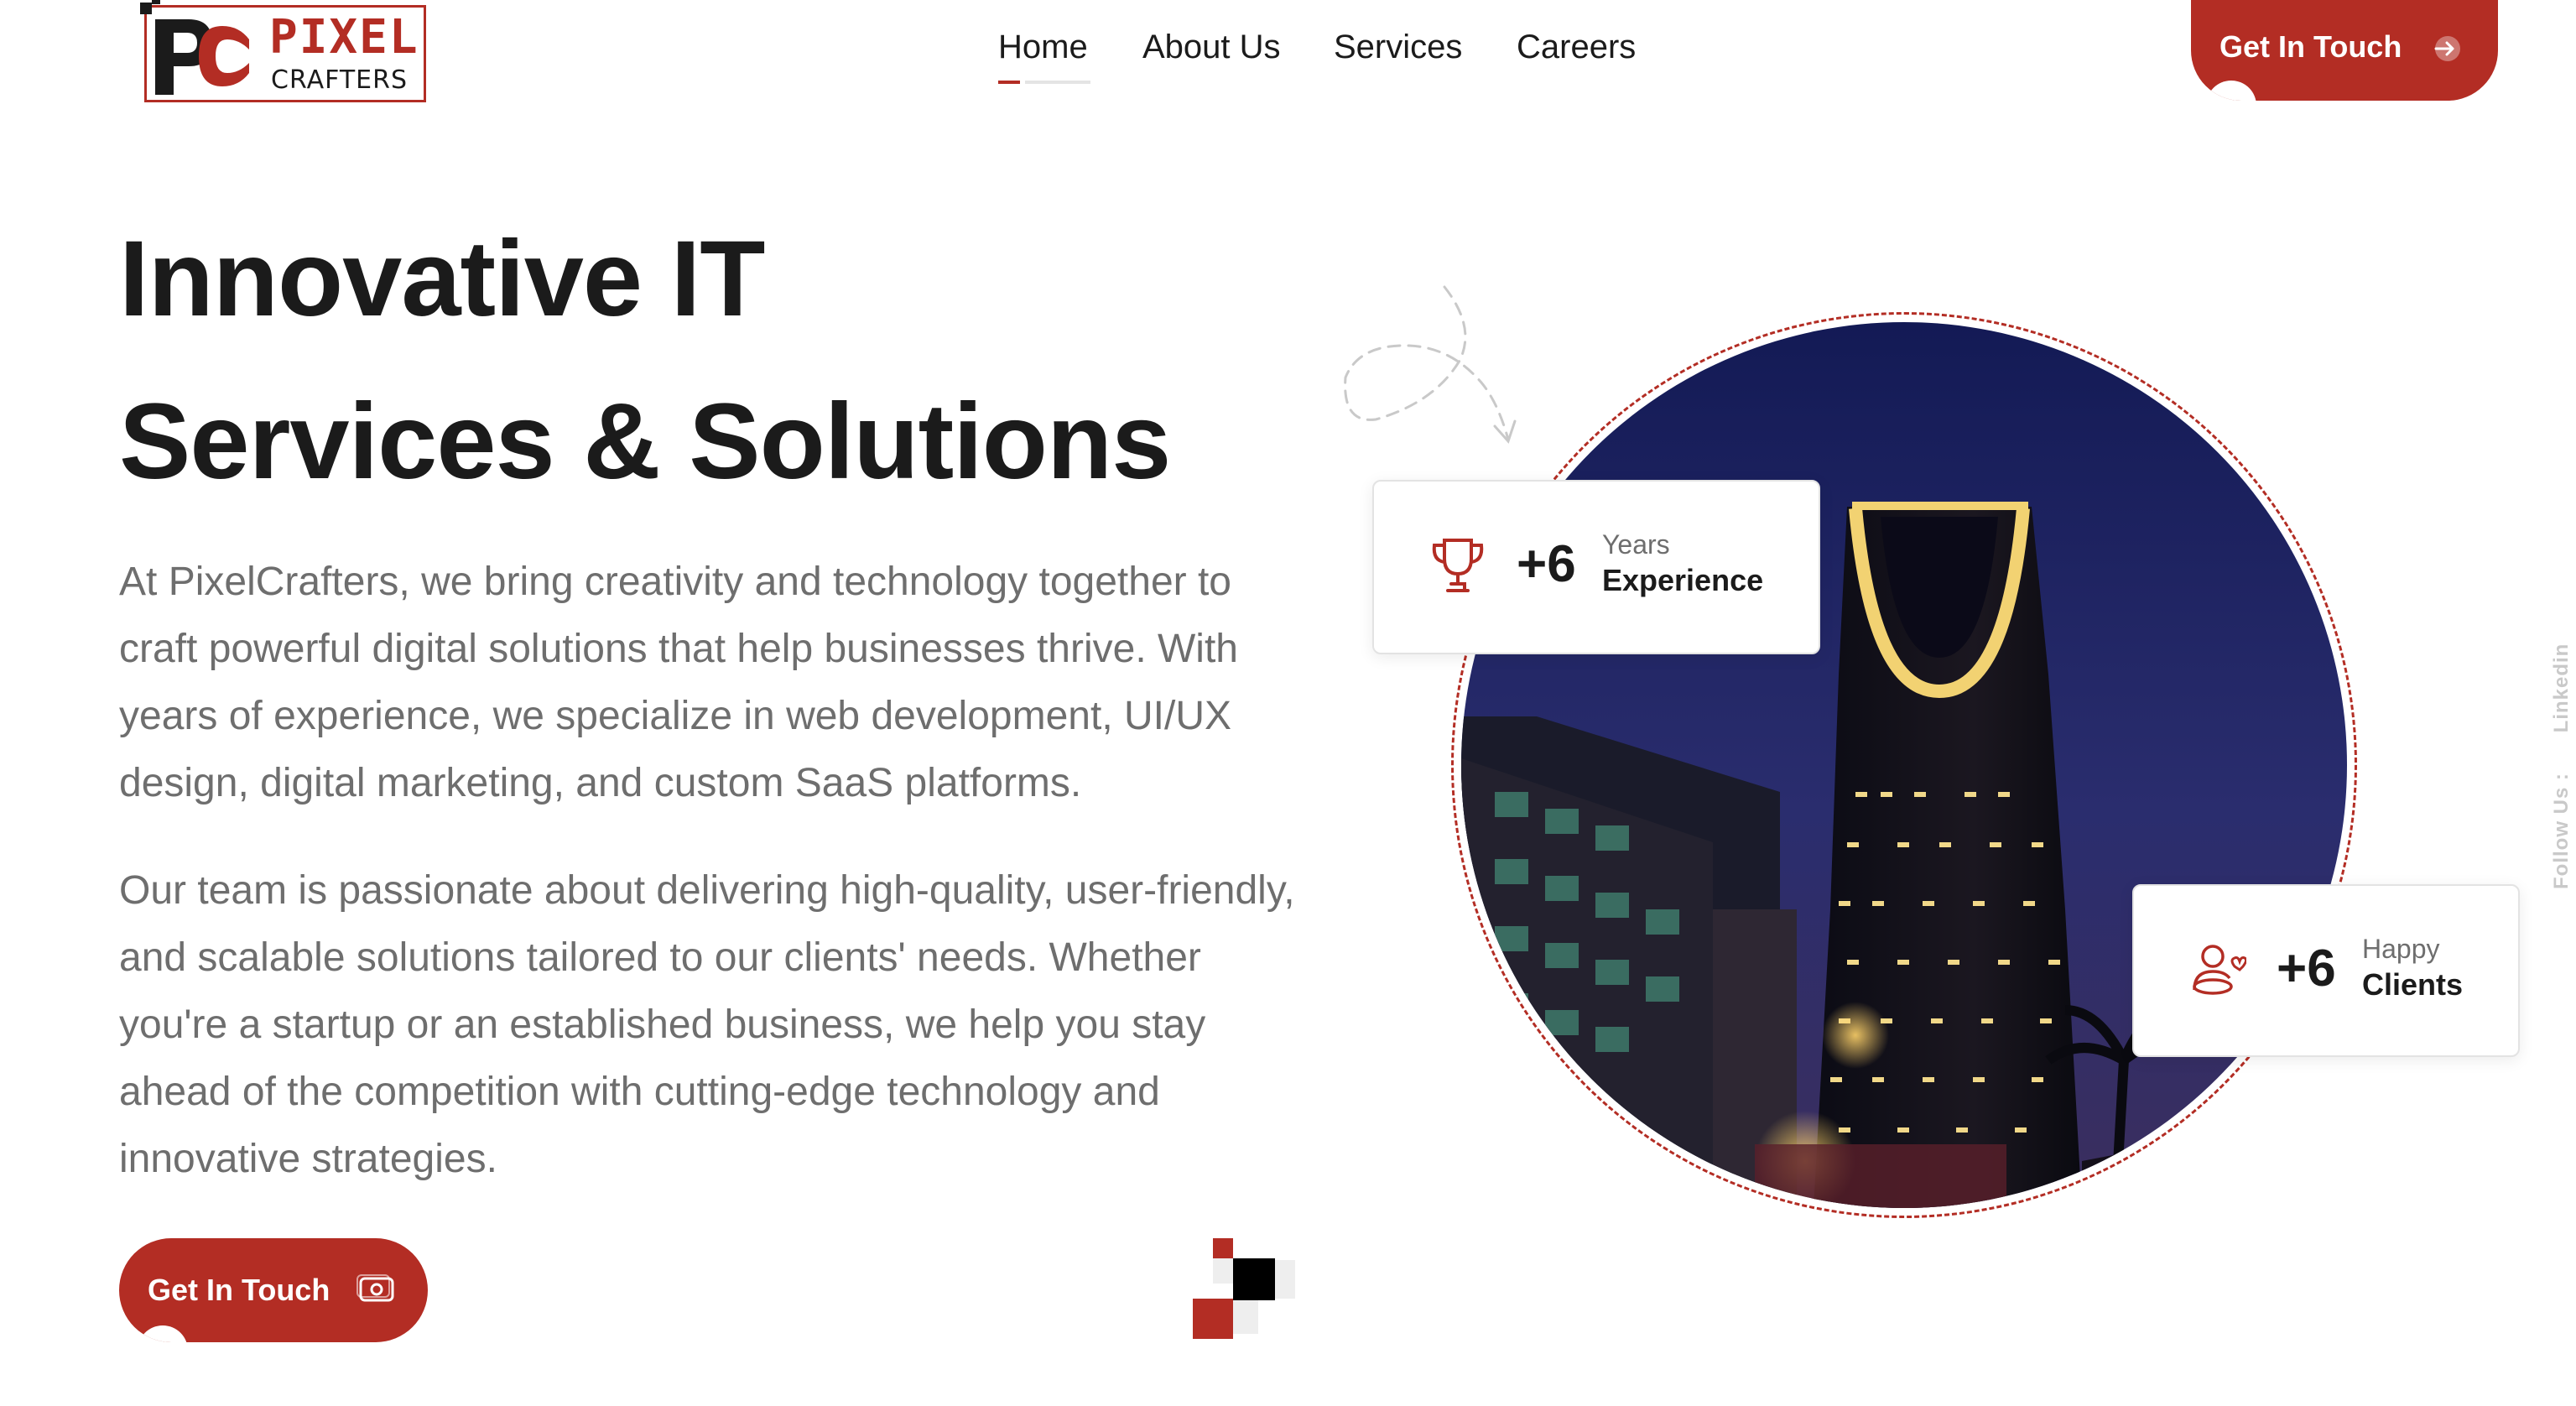  What do you see at coordinates (1009, 82) in the screenshot?
I see `nav-active-indicator` at bounding box center [1009, 82].